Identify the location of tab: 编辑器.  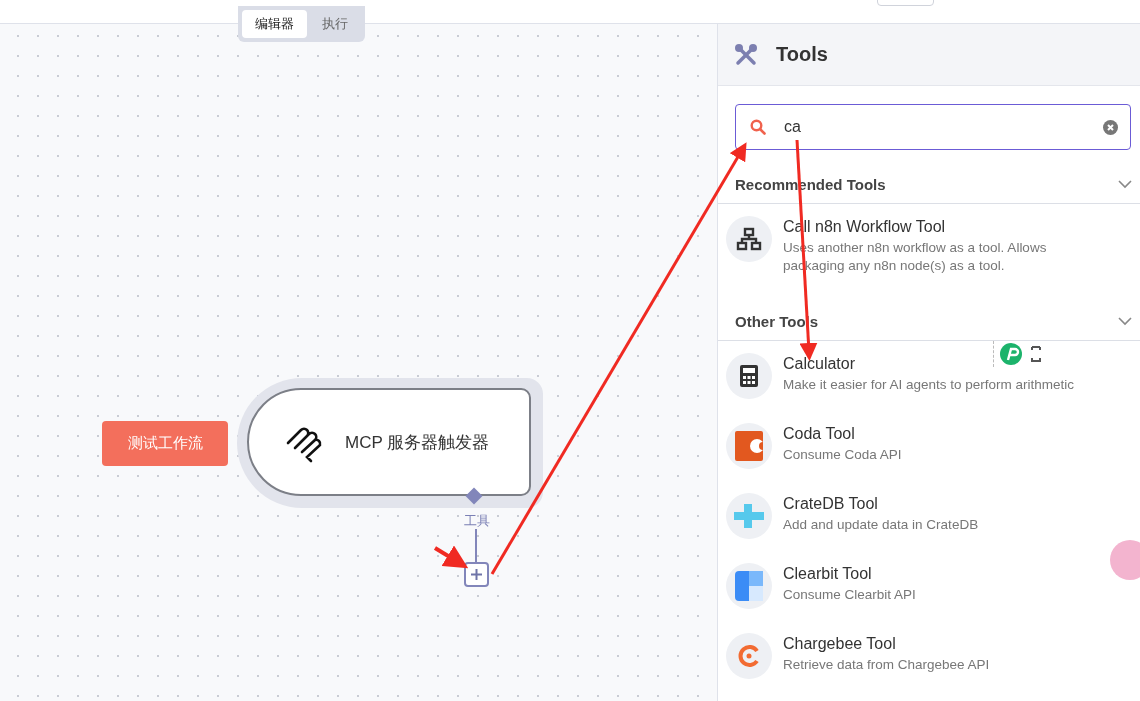
(274, 24).